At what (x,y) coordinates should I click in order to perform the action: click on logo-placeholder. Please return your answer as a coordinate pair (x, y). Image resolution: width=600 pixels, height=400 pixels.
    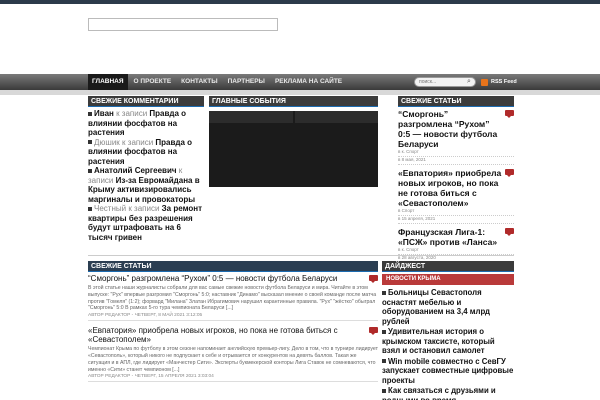
    Looking at the image, I should click on (183, 24).